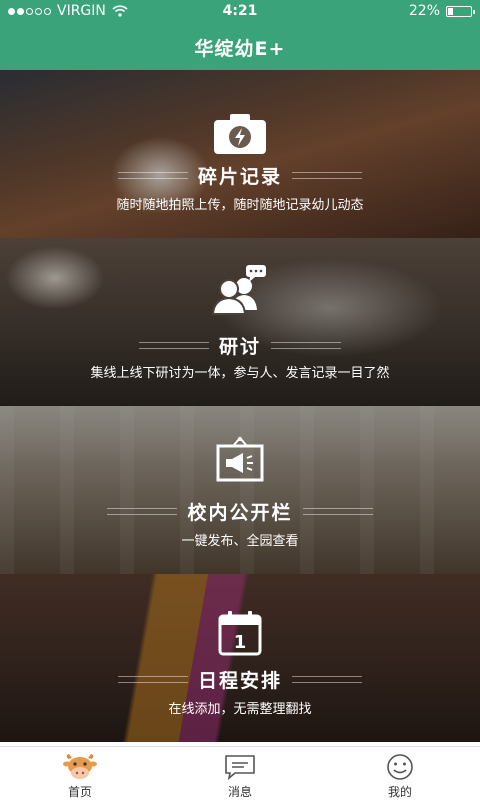 The image size is (480, 801). I want to click on feature-subtitle: 一键发布、全园查看, so click(240, 541).